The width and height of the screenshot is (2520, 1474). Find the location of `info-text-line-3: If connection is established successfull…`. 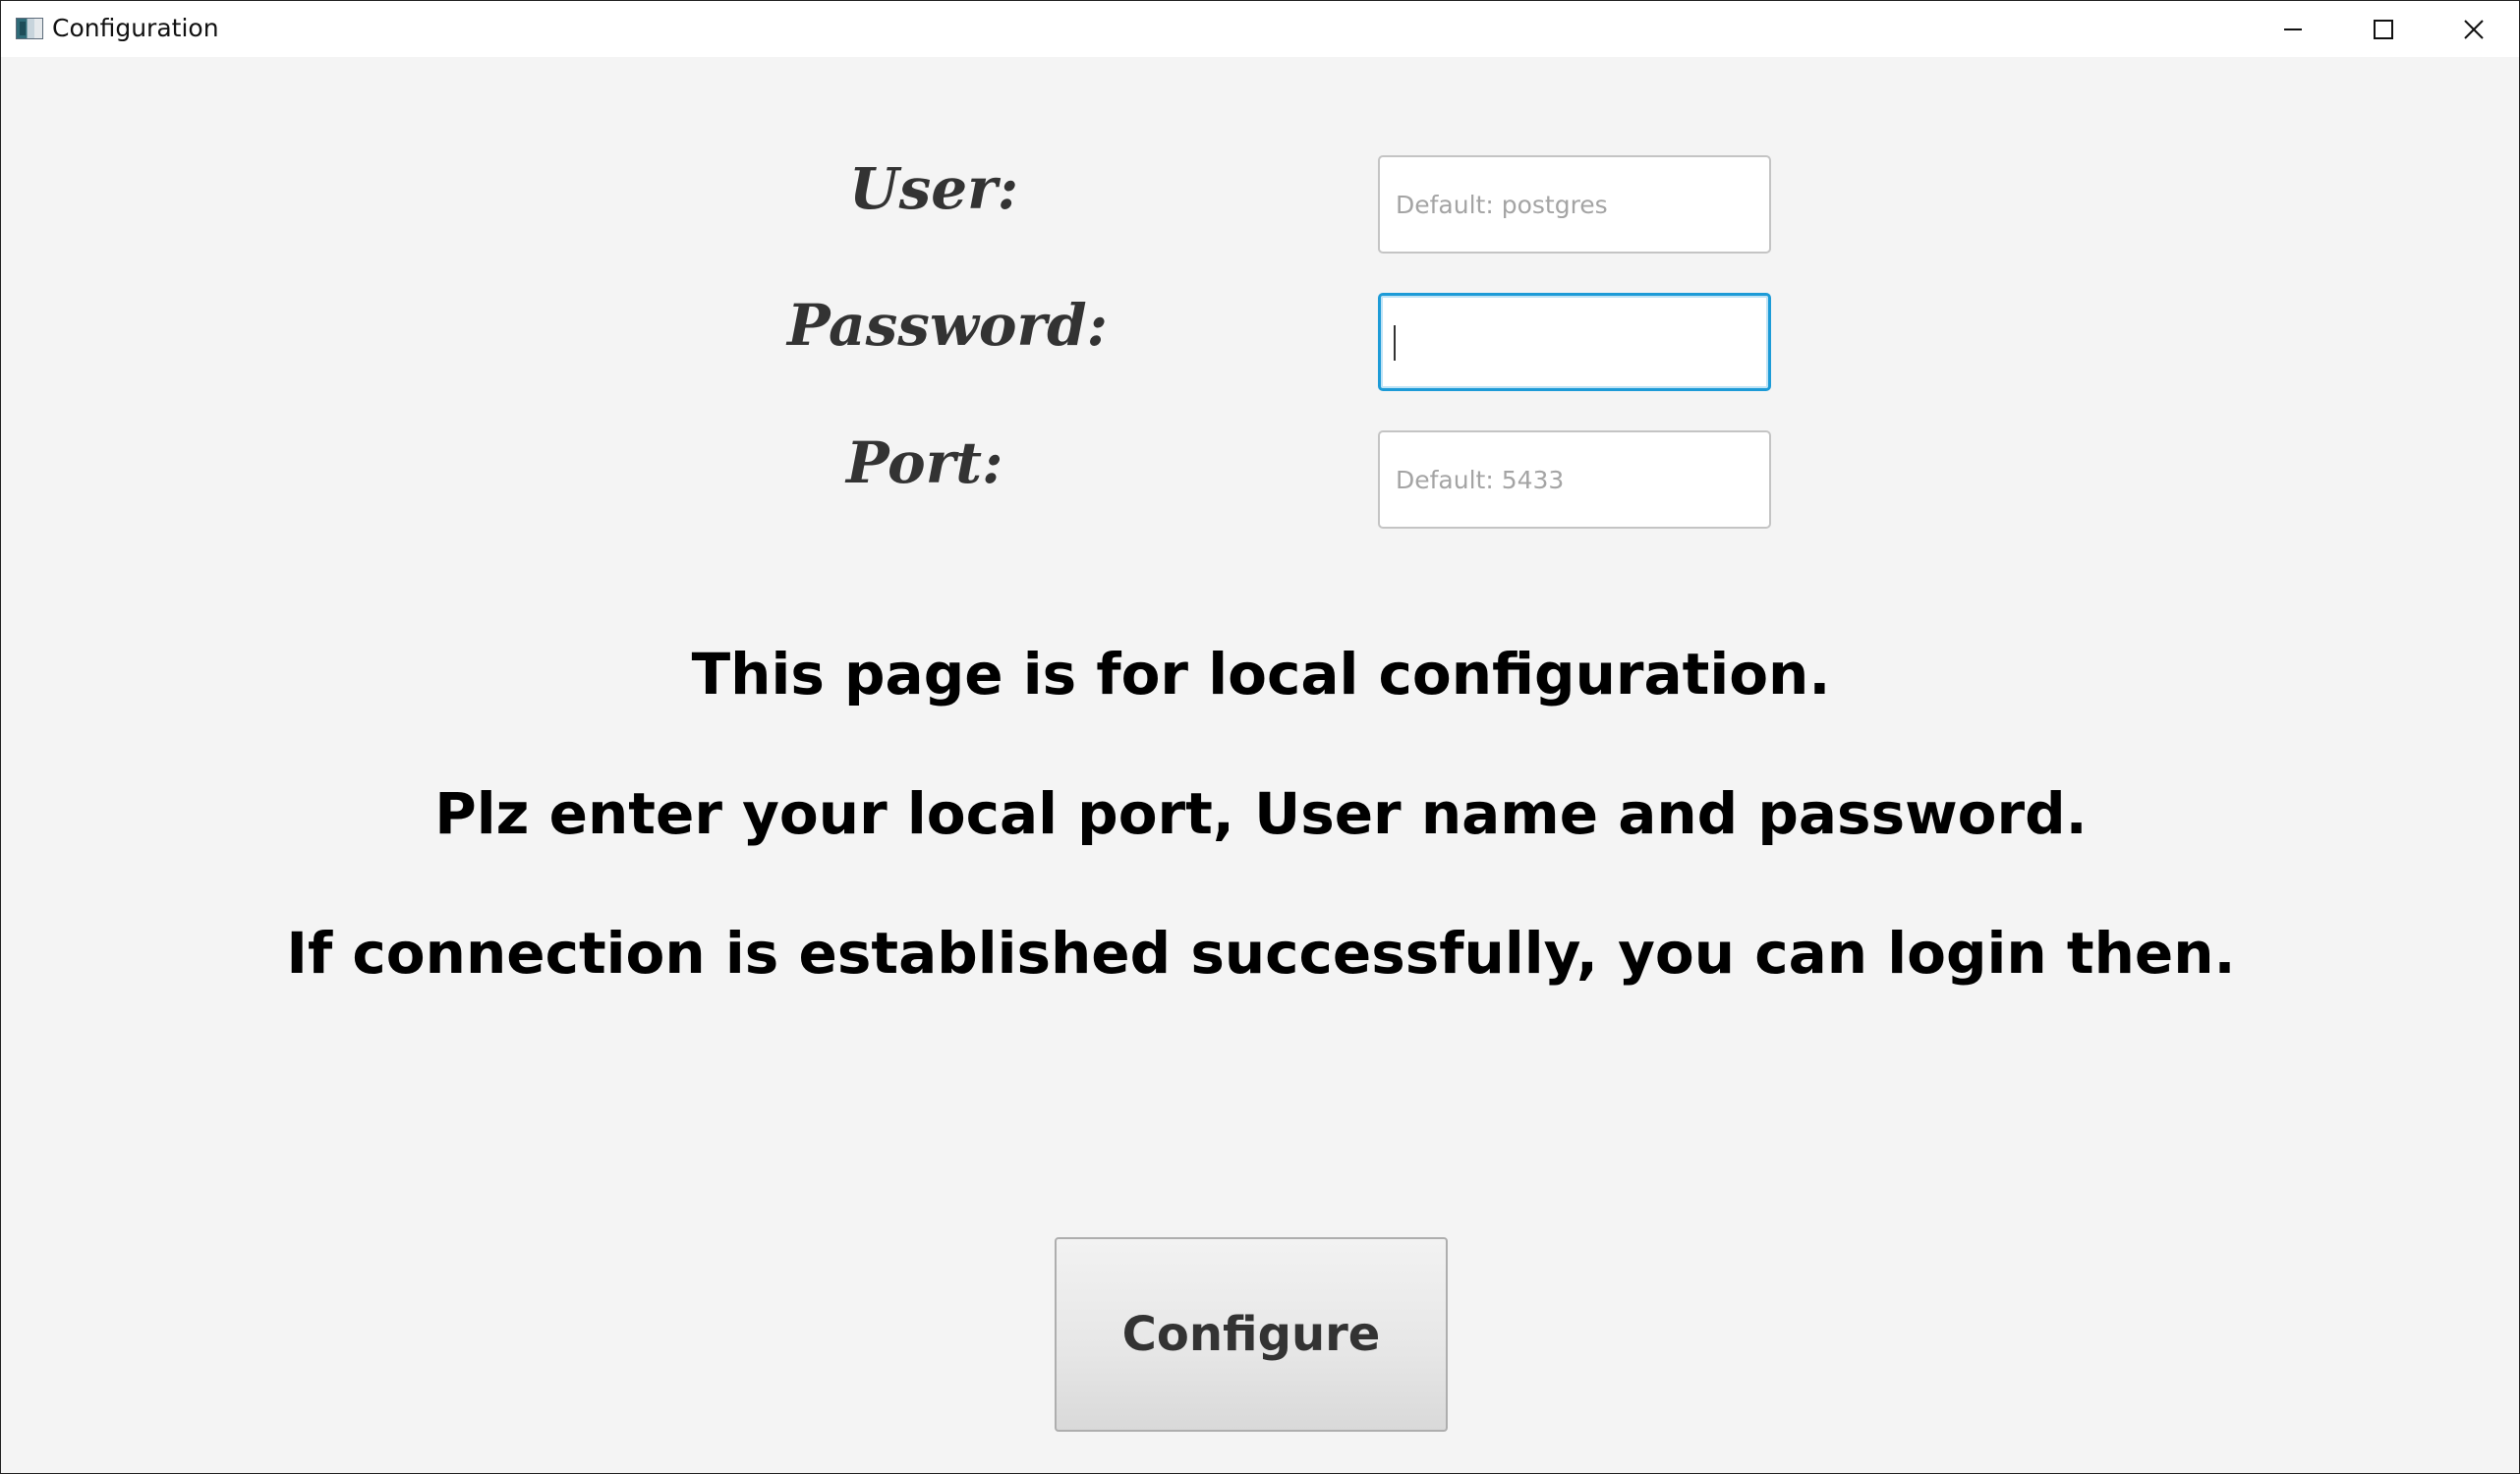

info-text-line-3: If connection is established successfull… is located at coordinates (1261, 953).